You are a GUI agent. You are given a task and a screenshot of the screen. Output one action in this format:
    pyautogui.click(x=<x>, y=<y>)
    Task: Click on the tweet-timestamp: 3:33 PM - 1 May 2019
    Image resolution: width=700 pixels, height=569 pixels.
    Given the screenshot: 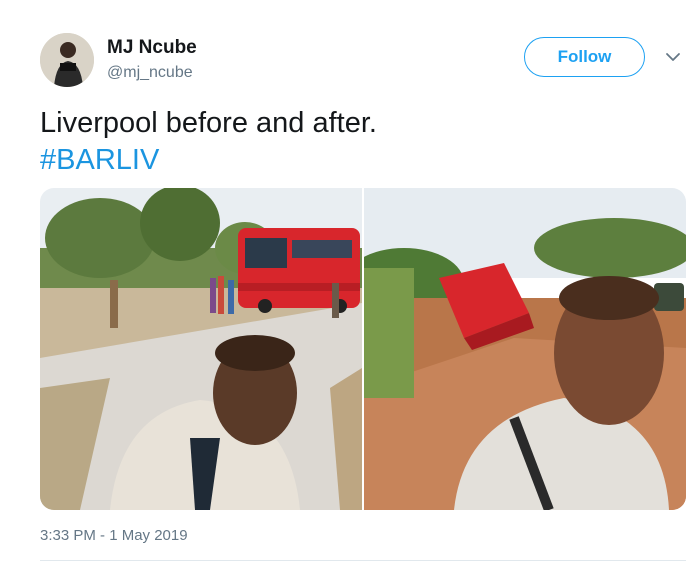 What is the action you would take?
    pyautogui.click(x=114, y=535)
    